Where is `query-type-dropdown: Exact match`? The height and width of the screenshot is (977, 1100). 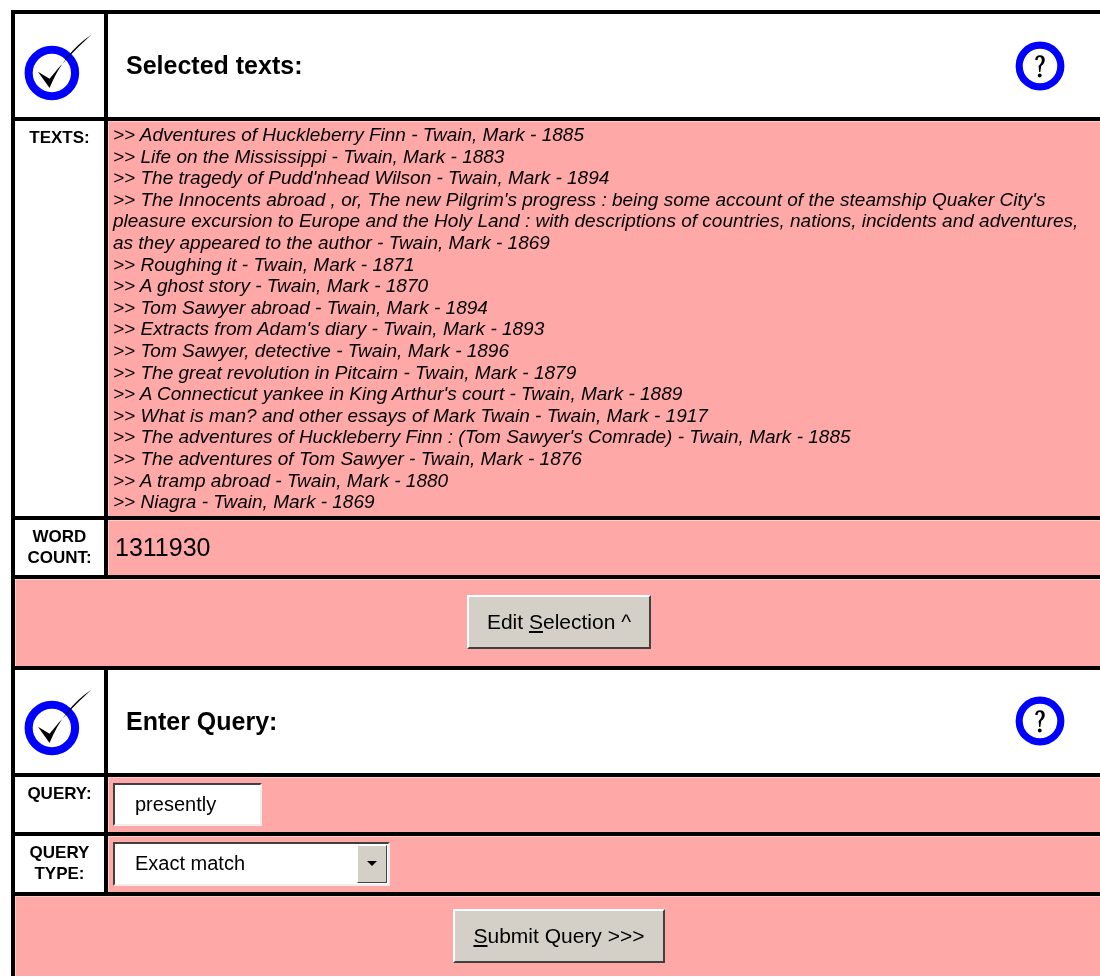
query-type-dropdown: Exact match is located at coordinates (251, 863).